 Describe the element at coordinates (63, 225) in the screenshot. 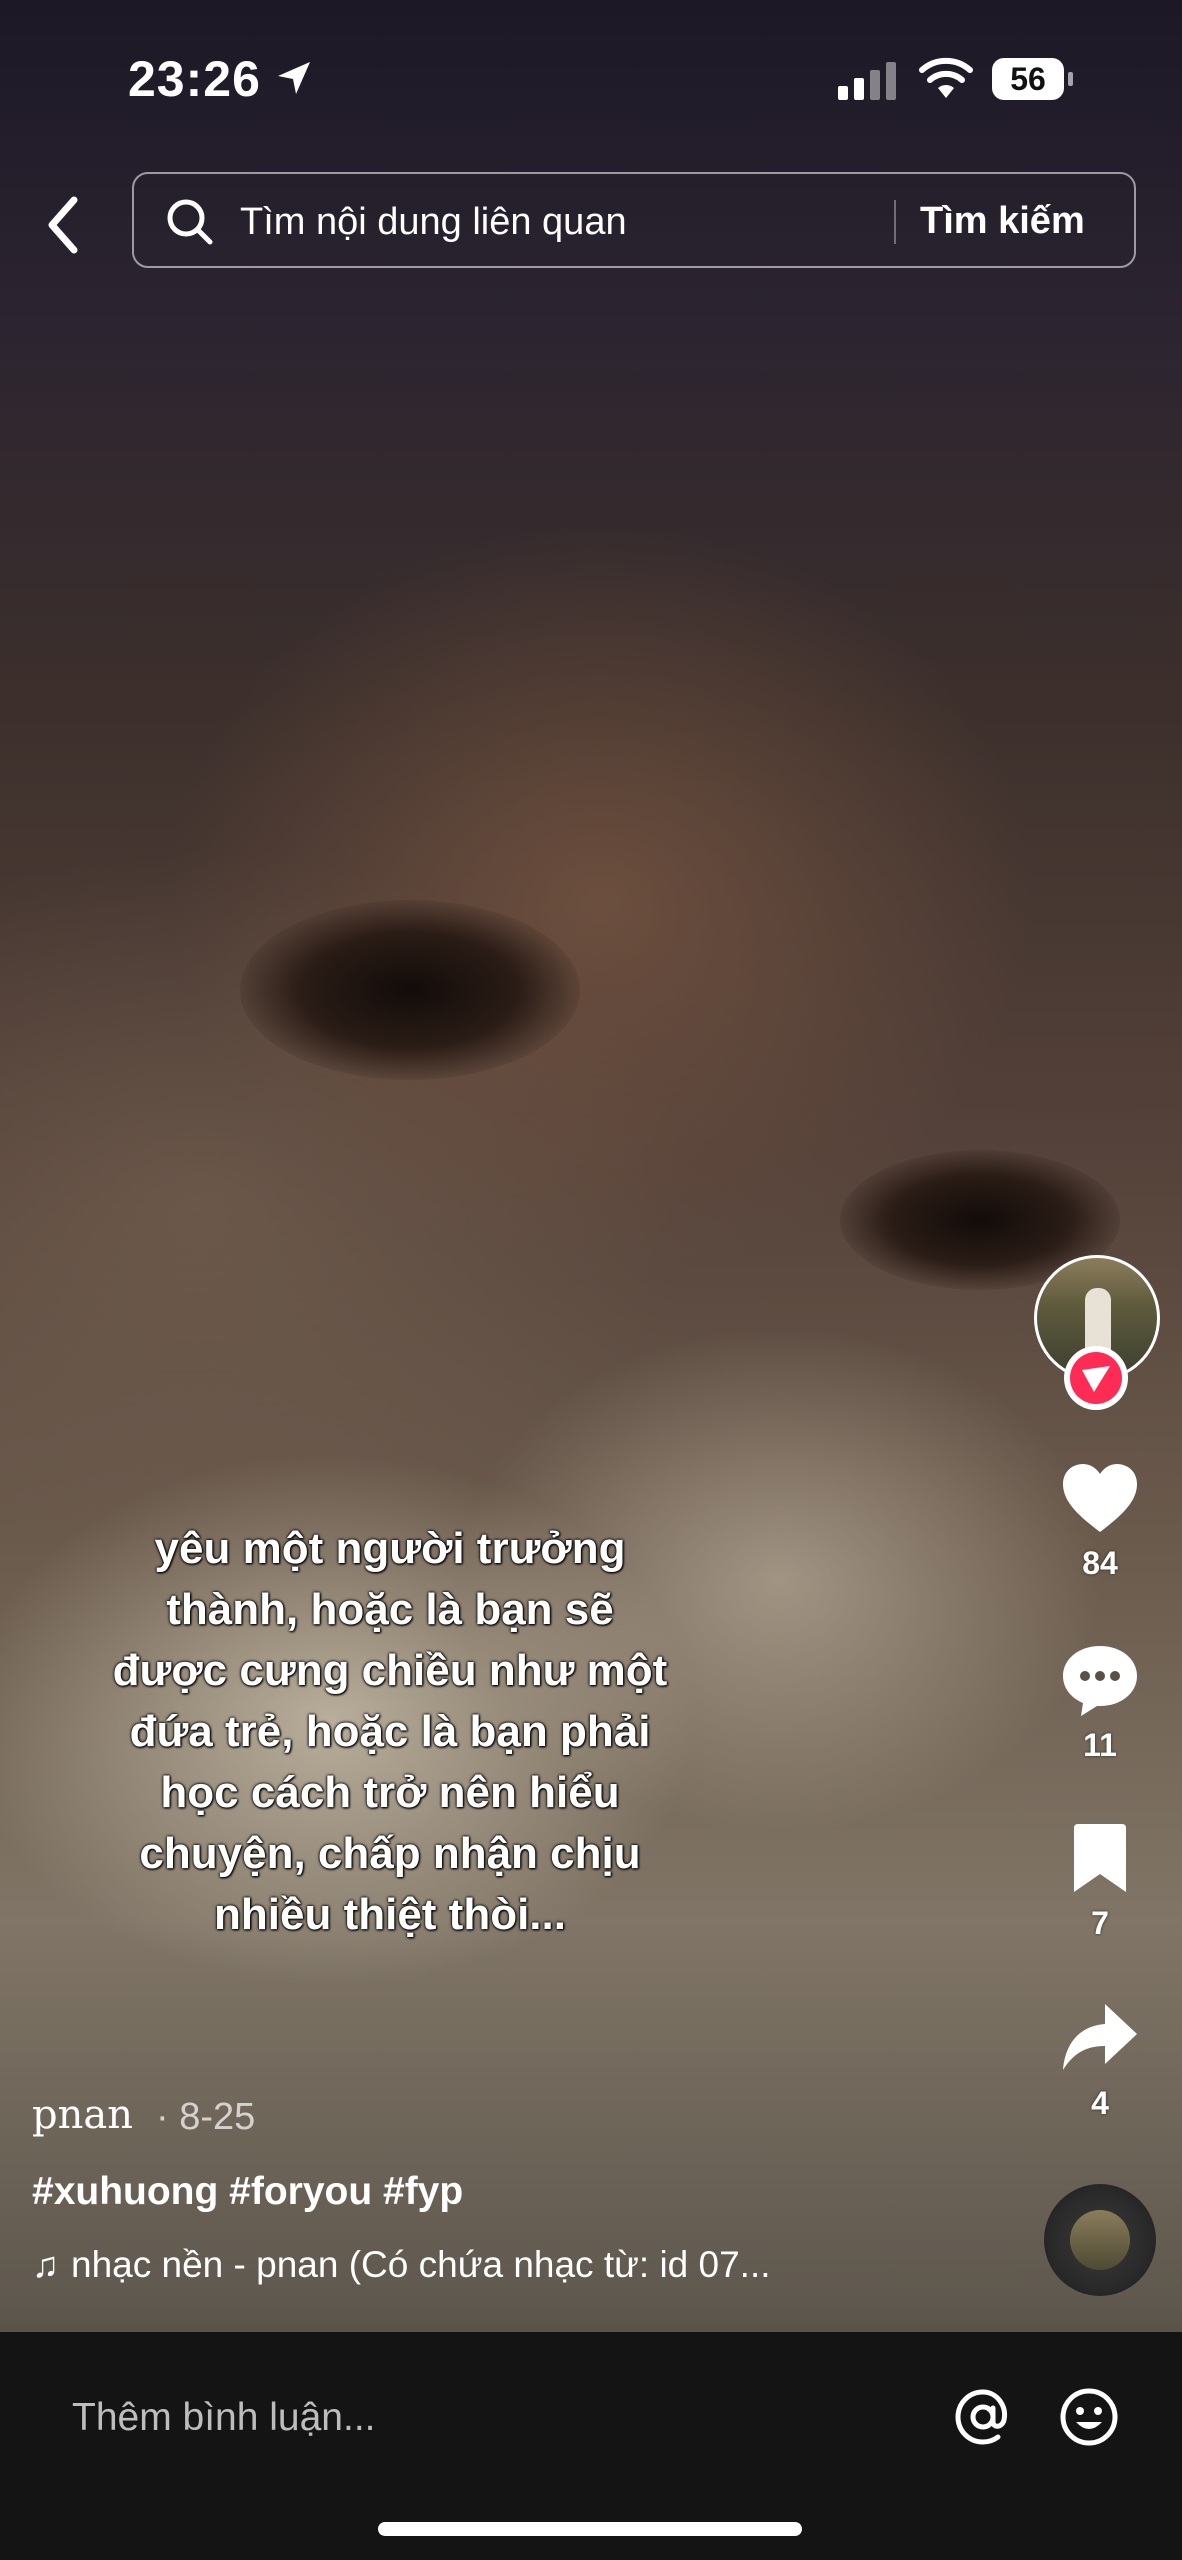

I see `back-button` at that location.